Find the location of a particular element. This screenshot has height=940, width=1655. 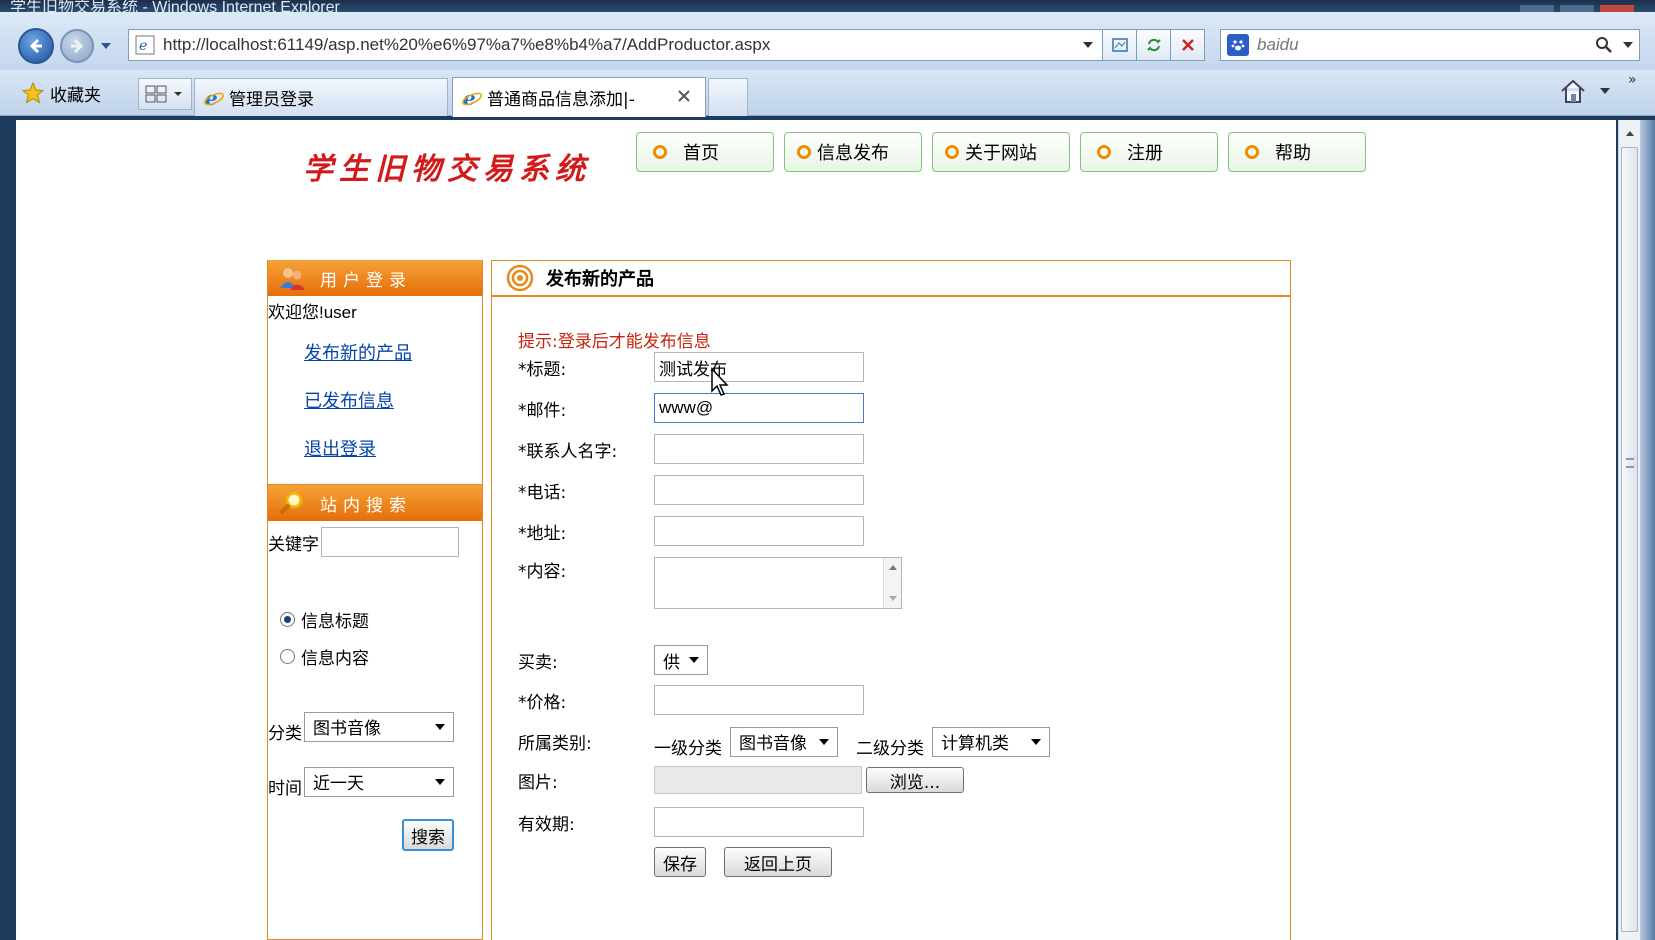

trade-select: 供 is located at coordinates (681, 660).